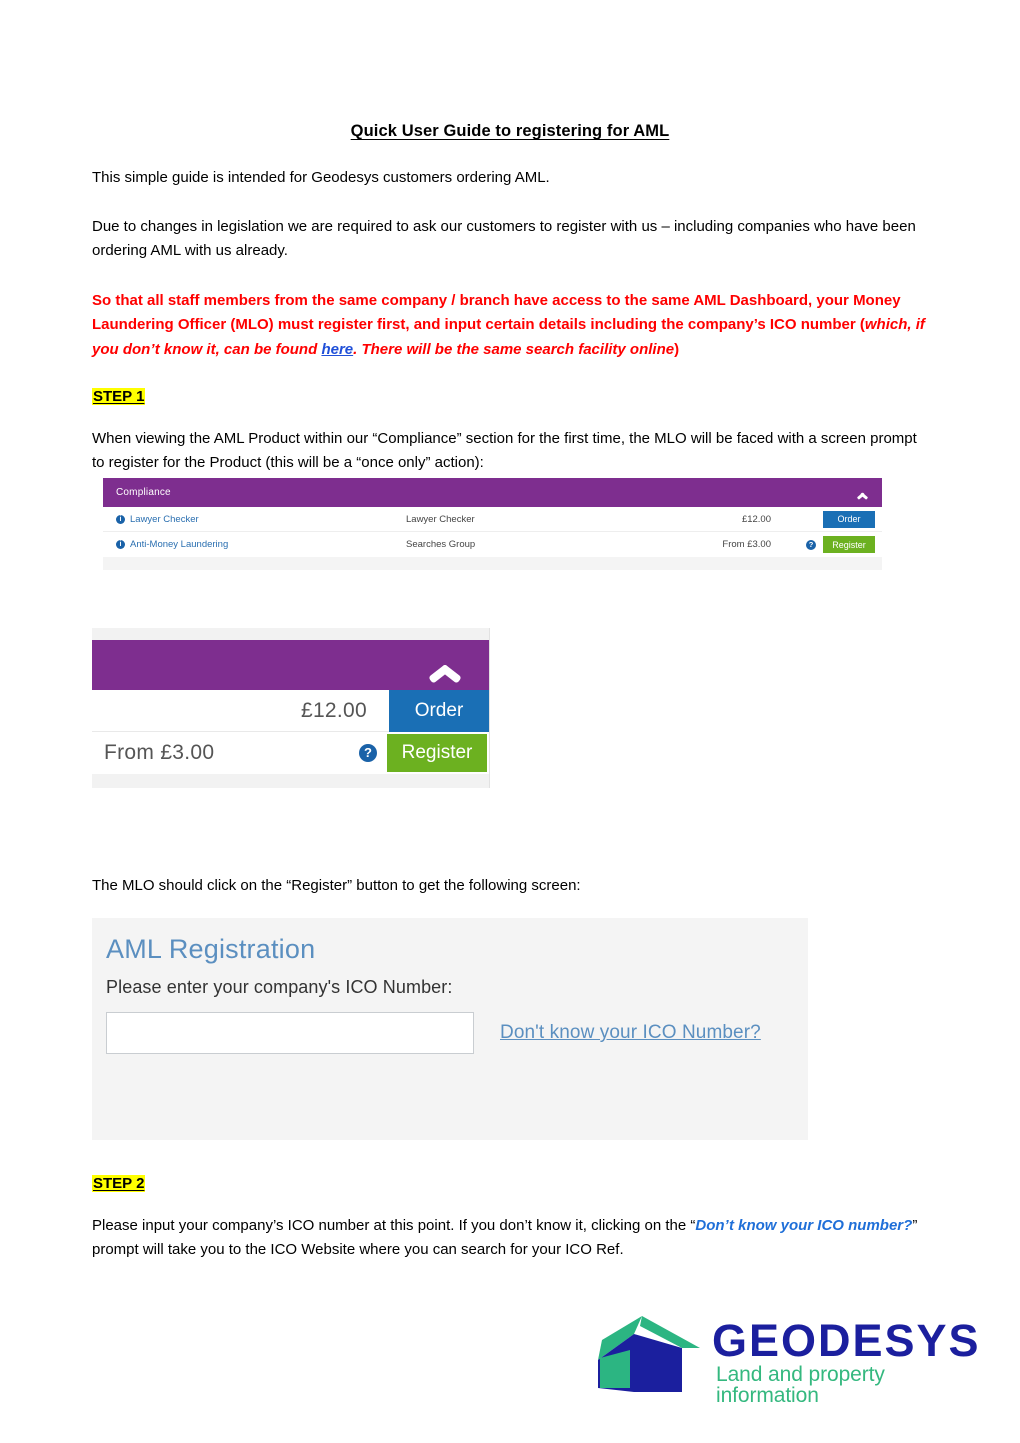 Image resolution: width=1020 pixels, height=1443 pixels. What do you see at coordinates (510, 1183) in the screenshot?
I see `step2-heading: STEP 2` at bounding box center [510, 1183].